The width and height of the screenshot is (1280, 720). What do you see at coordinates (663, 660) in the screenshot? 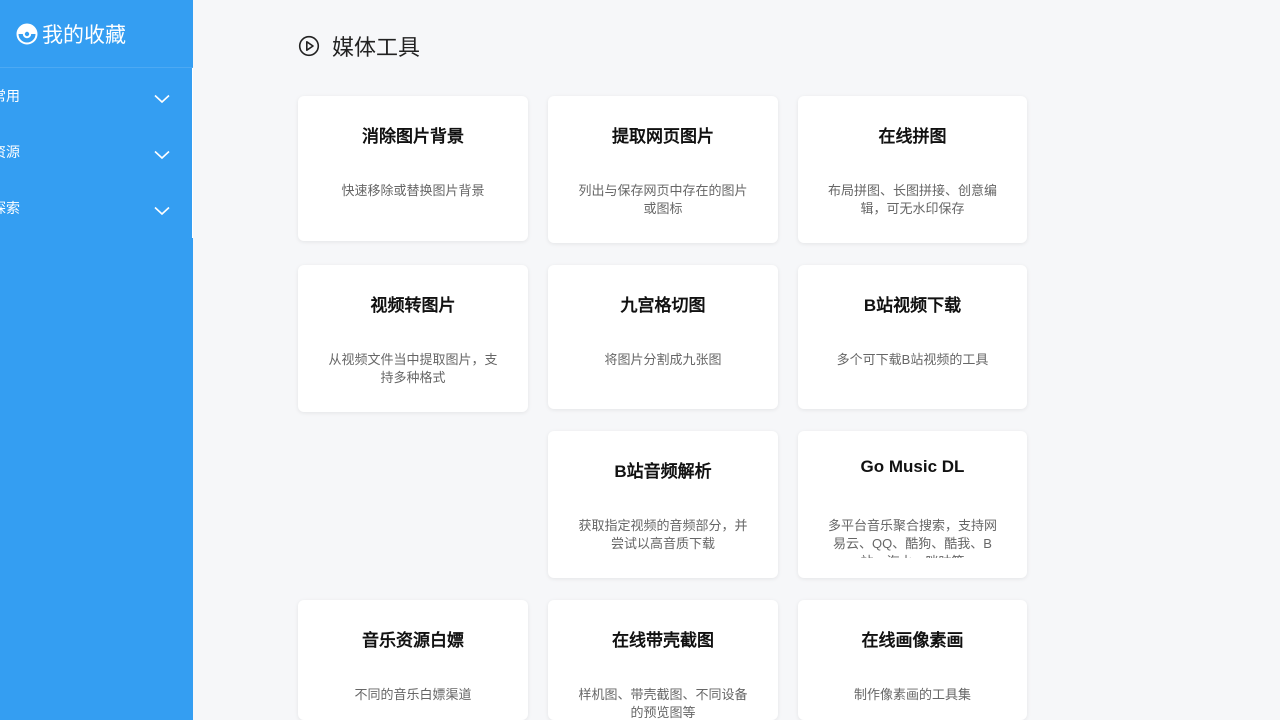
I see `tool-card: 在线带壳截图 样机图、带壳截图、不同设备的预览图等` at bounding box center [663, 660].